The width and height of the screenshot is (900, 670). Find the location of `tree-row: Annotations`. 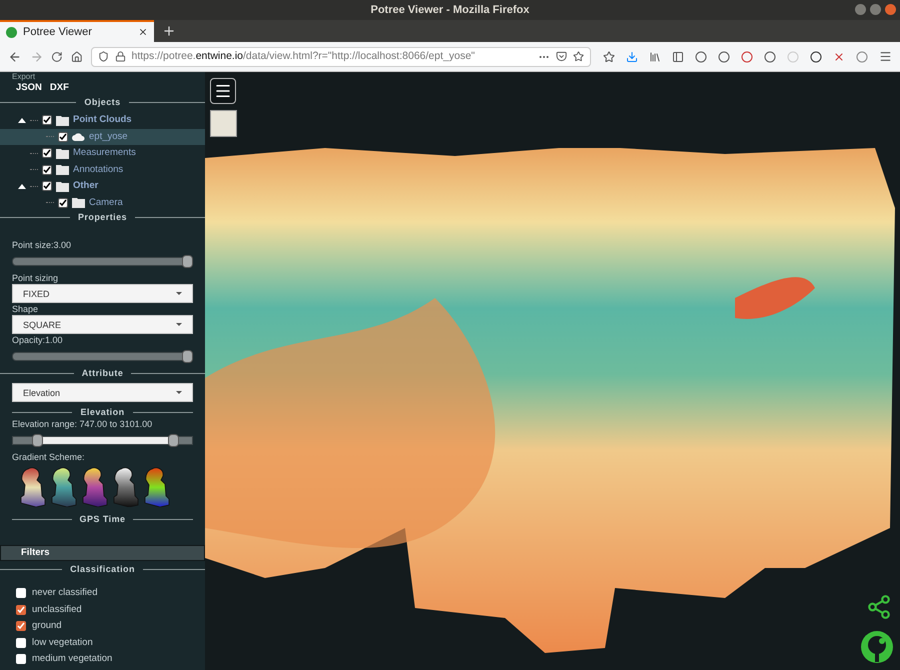

tree-row: Annotations is located at coordinates (102, 170).